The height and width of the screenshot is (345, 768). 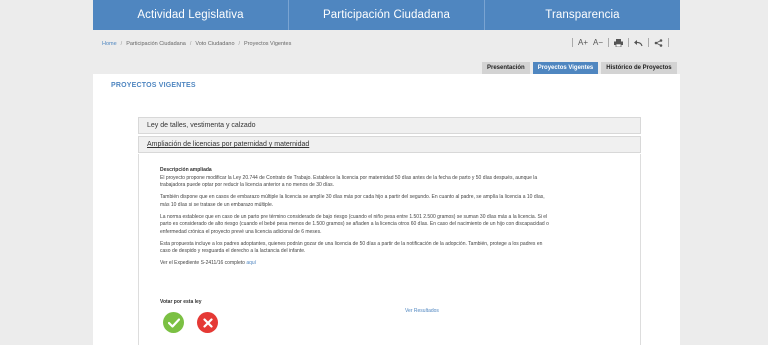 I want to click on description-heading: Descripción ampliada, so click(x=186, y=170).